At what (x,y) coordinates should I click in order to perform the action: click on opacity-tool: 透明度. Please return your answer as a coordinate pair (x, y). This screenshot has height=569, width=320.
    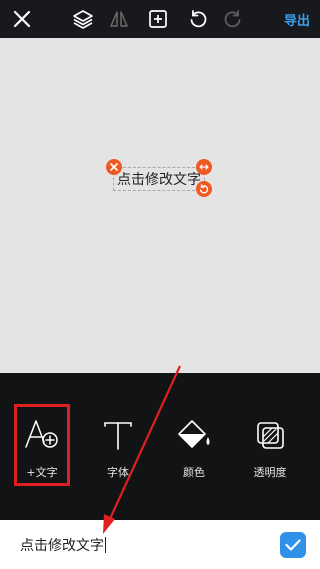
    Looking at the image, I should click on (270, 447).